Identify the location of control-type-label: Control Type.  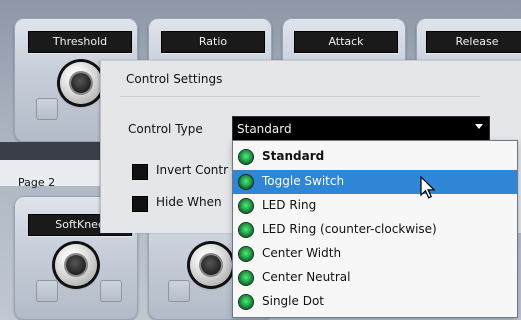
(165, 129).